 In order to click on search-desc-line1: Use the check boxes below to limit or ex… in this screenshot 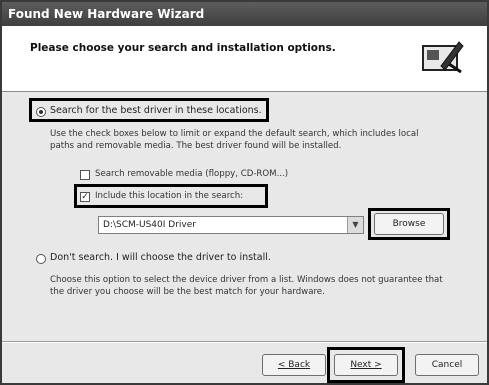, I will do `click(234, 134)`.